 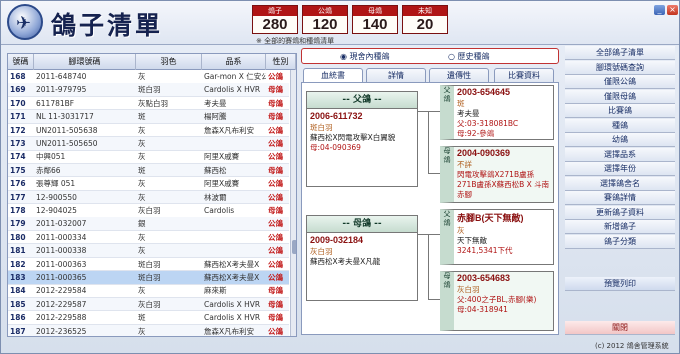 What do you see at coordinates (18, 90) in the screenshot?
I see `cell-number: 169` at bounding box center [18, 90].